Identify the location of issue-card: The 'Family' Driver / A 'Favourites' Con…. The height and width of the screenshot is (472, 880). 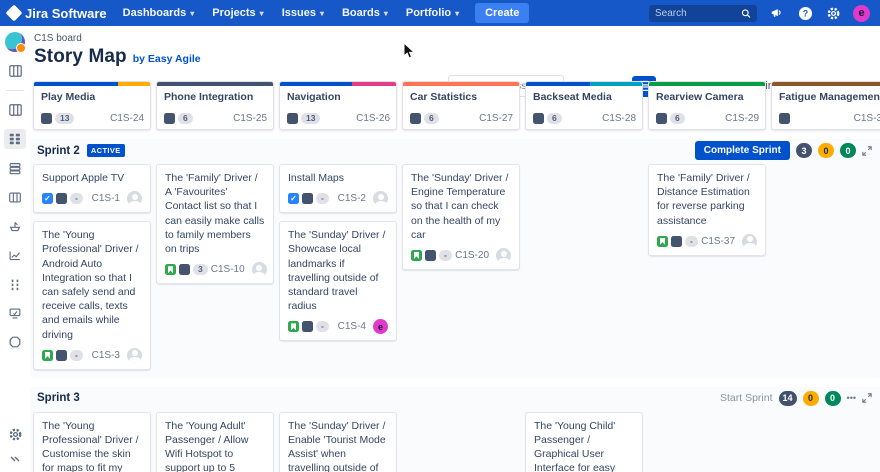
(215, 224).